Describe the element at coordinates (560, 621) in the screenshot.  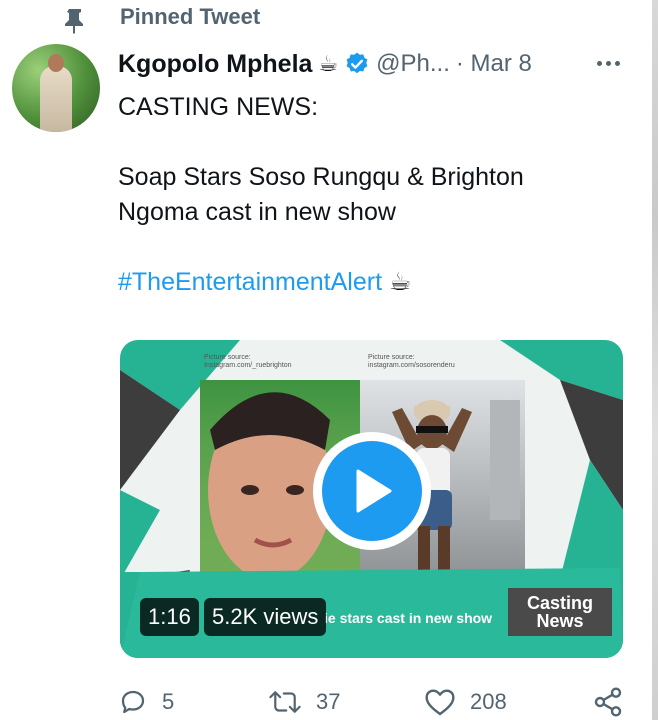
I see `brand-line: News` at that location.